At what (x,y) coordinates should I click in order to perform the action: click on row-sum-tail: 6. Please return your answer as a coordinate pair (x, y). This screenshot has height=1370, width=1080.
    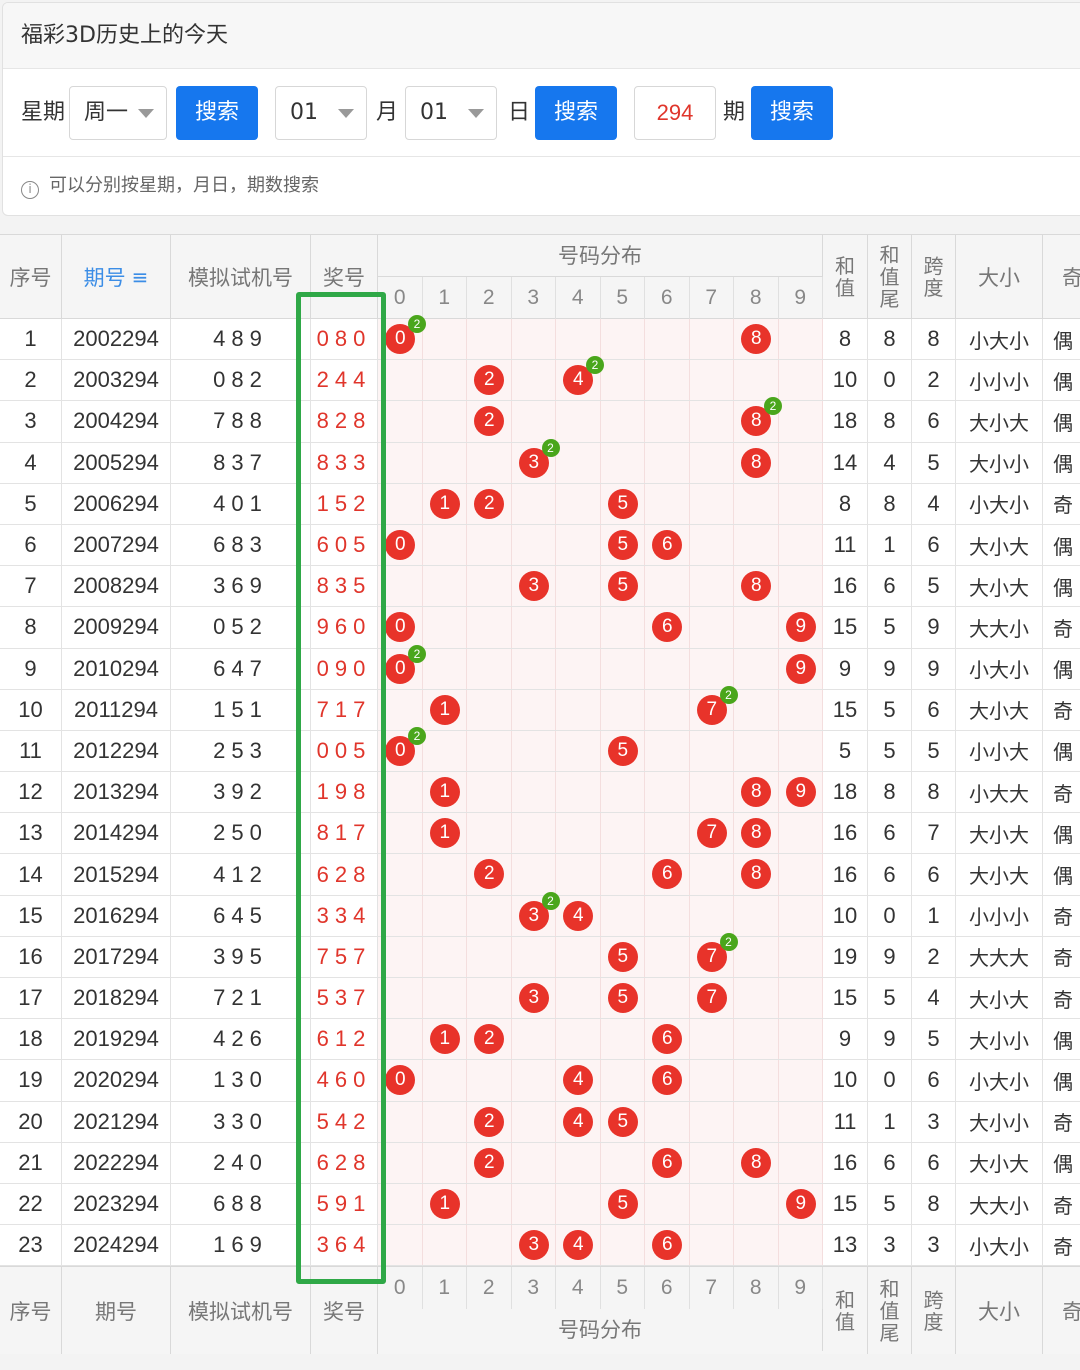
    Looking at the image, I should click on (890, 833).